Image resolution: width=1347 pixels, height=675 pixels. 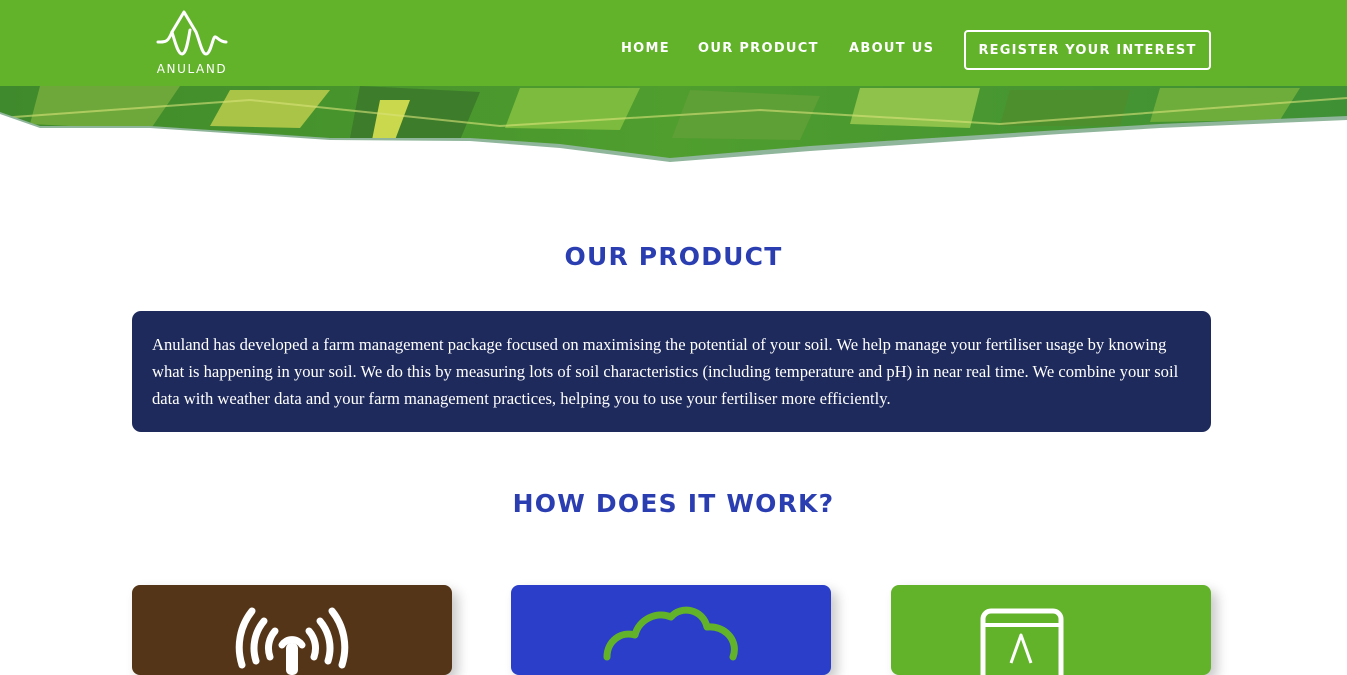 What do you see at coordinates (1087, 50) in the screenshot?
I see `register-interest-button: REGISTER YOUR INTEREST` at bounding box center [1087, 50].